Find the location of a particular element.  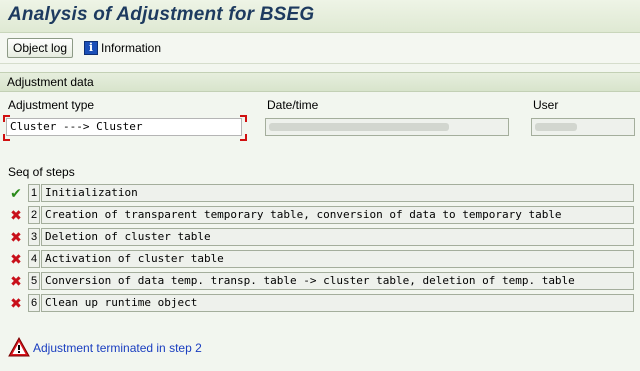

adjustment-data-header: Adjustment data is located at coordinates (320, 82).